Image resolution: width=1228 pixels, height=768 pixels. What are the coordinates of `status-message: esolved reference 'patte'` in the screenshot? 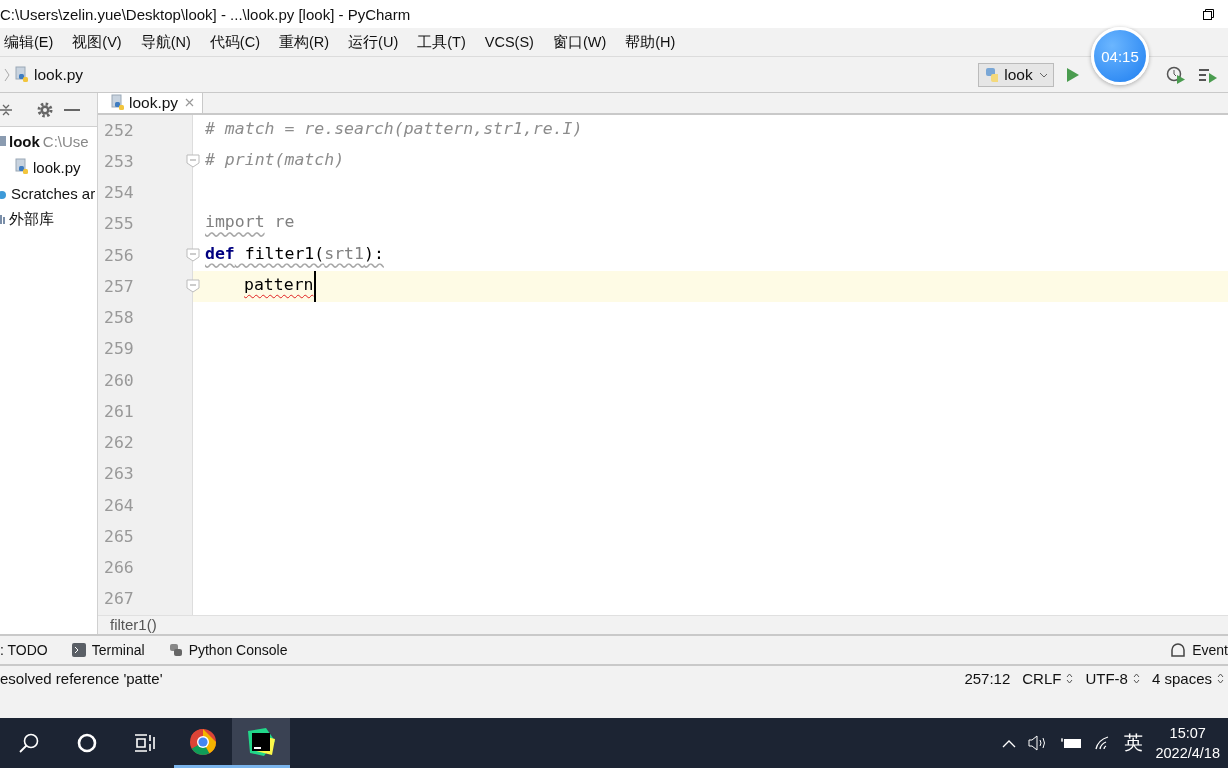 It's located at (81, 678).